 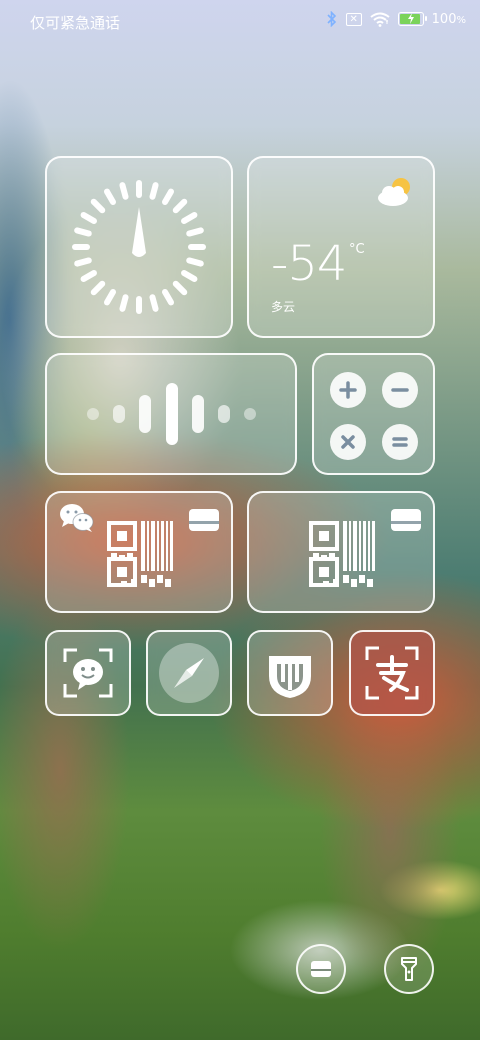 I want to click on wechat-scan-shortcut, so click(x=88, y=673).